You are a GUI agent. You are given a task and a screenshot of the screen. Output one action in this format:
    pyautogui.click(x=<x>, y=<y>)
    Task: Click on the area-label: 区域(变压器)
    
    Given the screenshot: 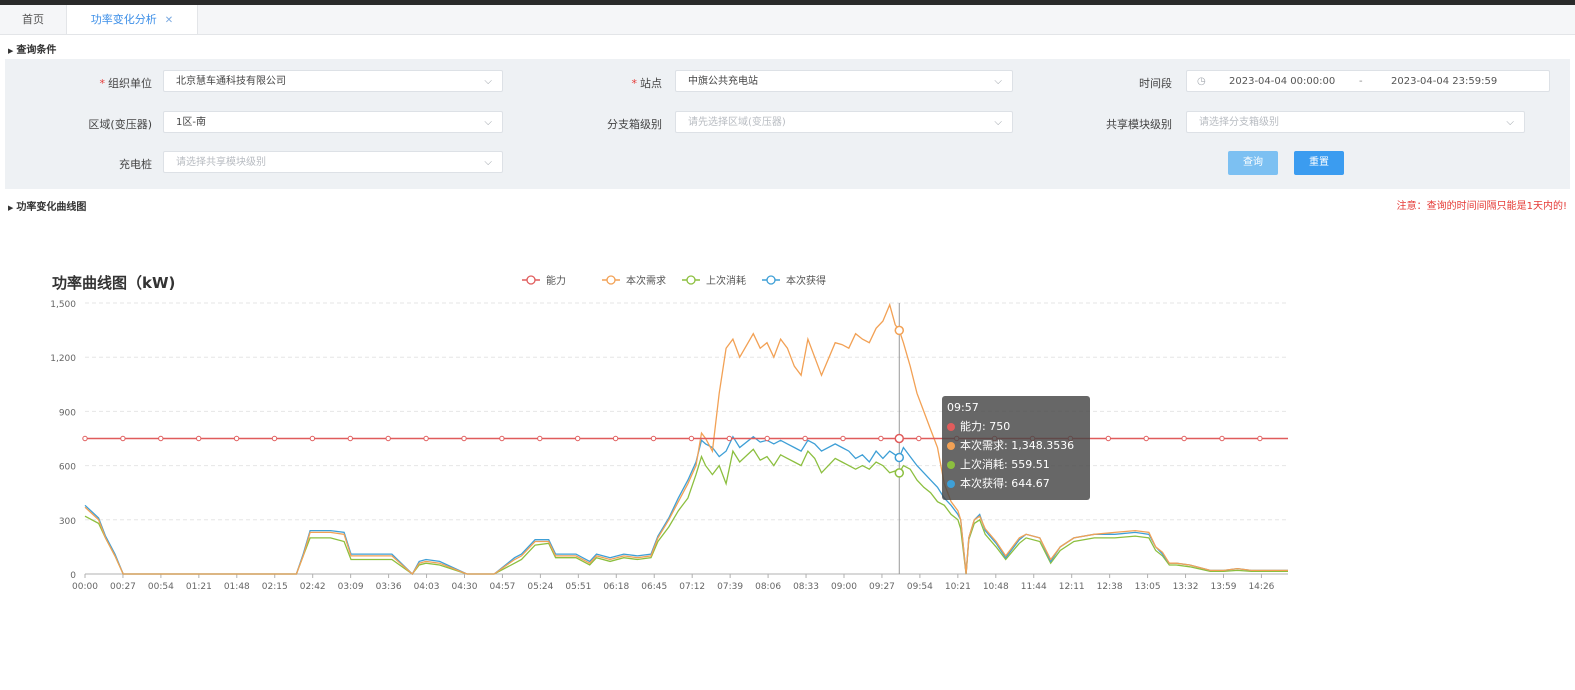 What is the action you would take?
    pyautogui.click(x=120, y=124)
    